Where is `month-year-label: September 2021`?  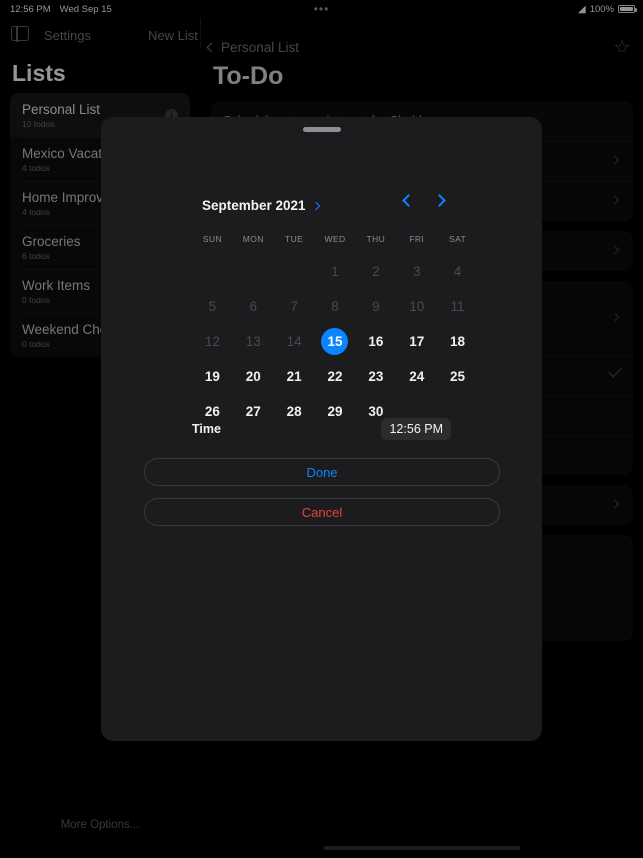
month-year-label: September 2021 is located at coordinates (254, 205).